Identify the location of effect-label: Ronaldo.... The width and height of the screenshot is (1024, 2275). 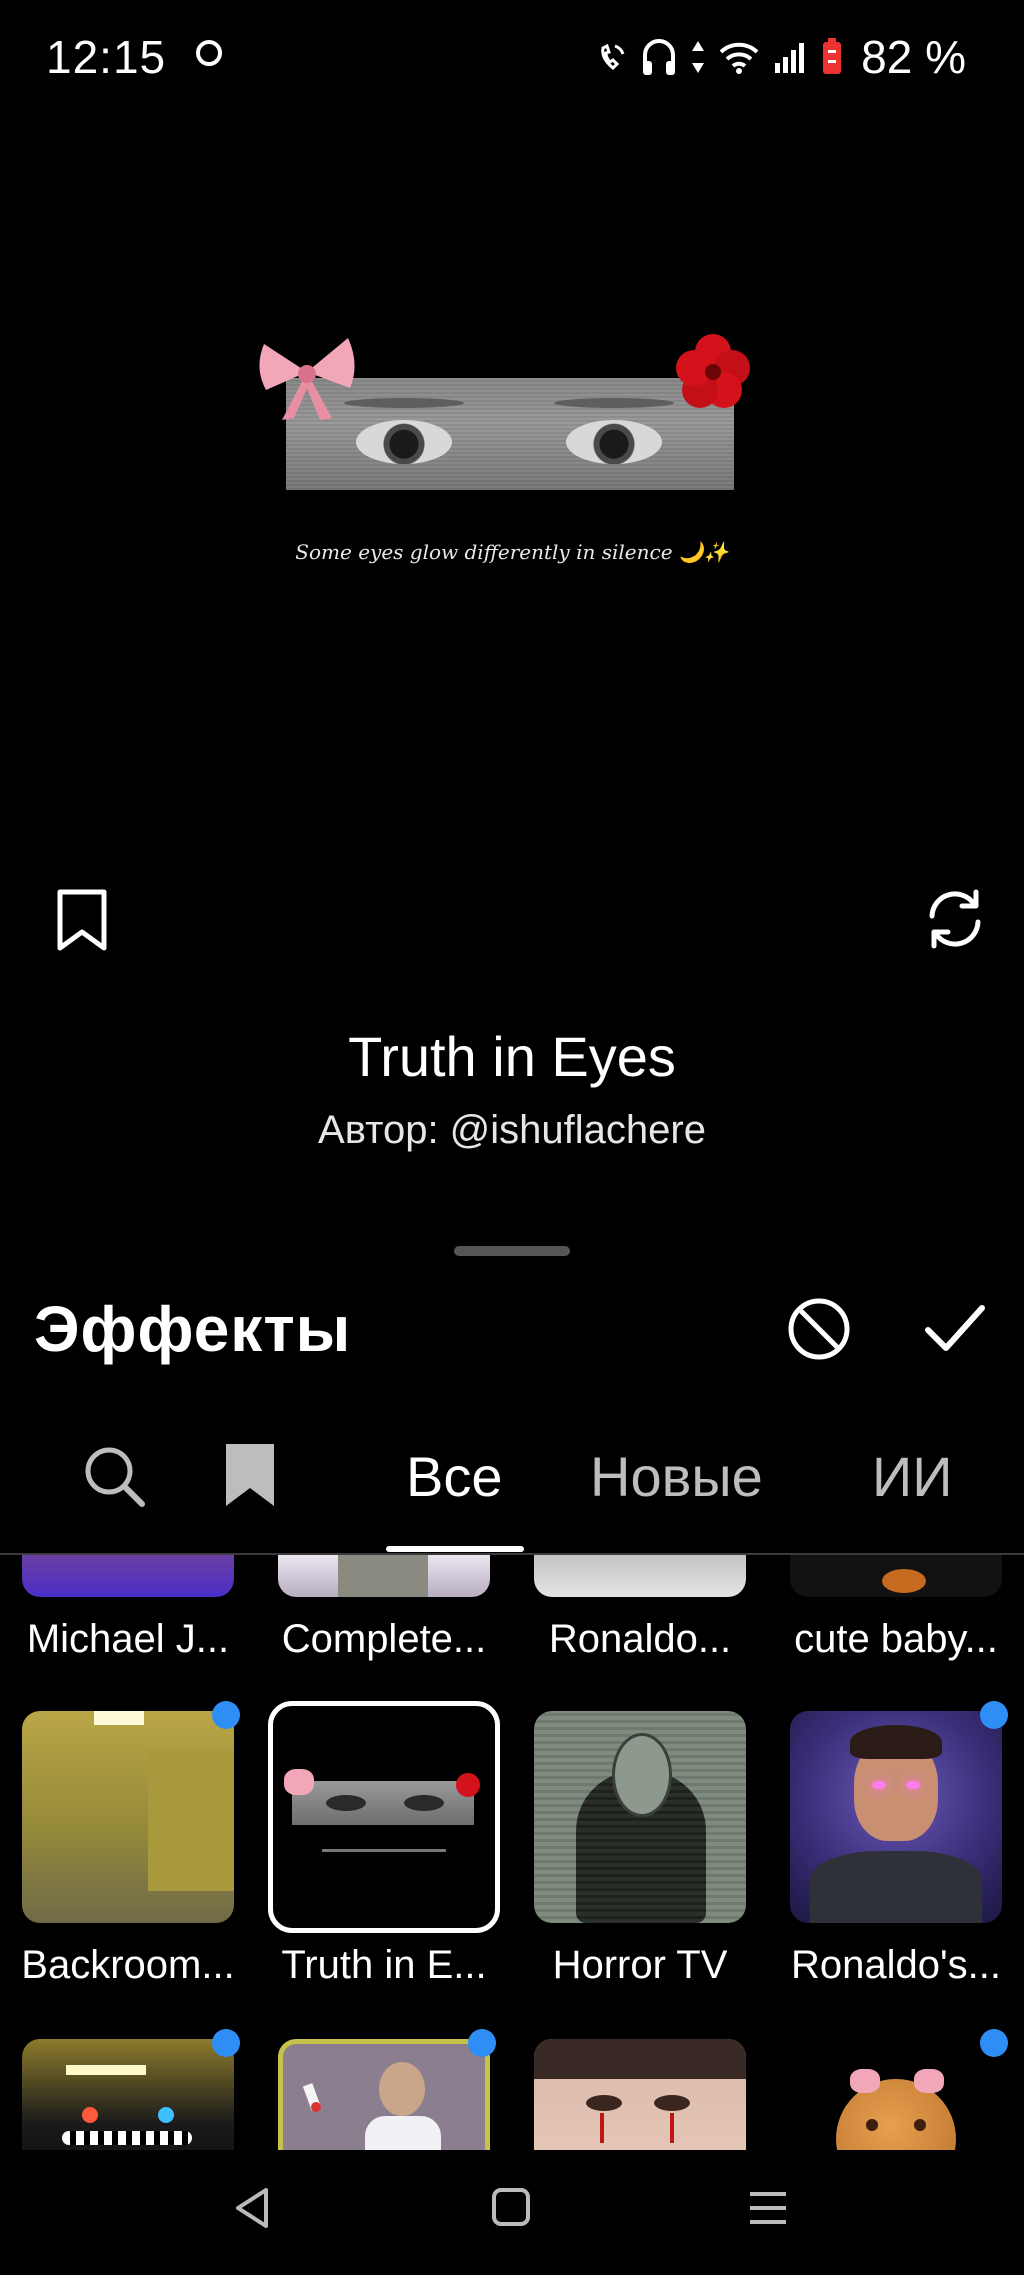
(640, 1639).